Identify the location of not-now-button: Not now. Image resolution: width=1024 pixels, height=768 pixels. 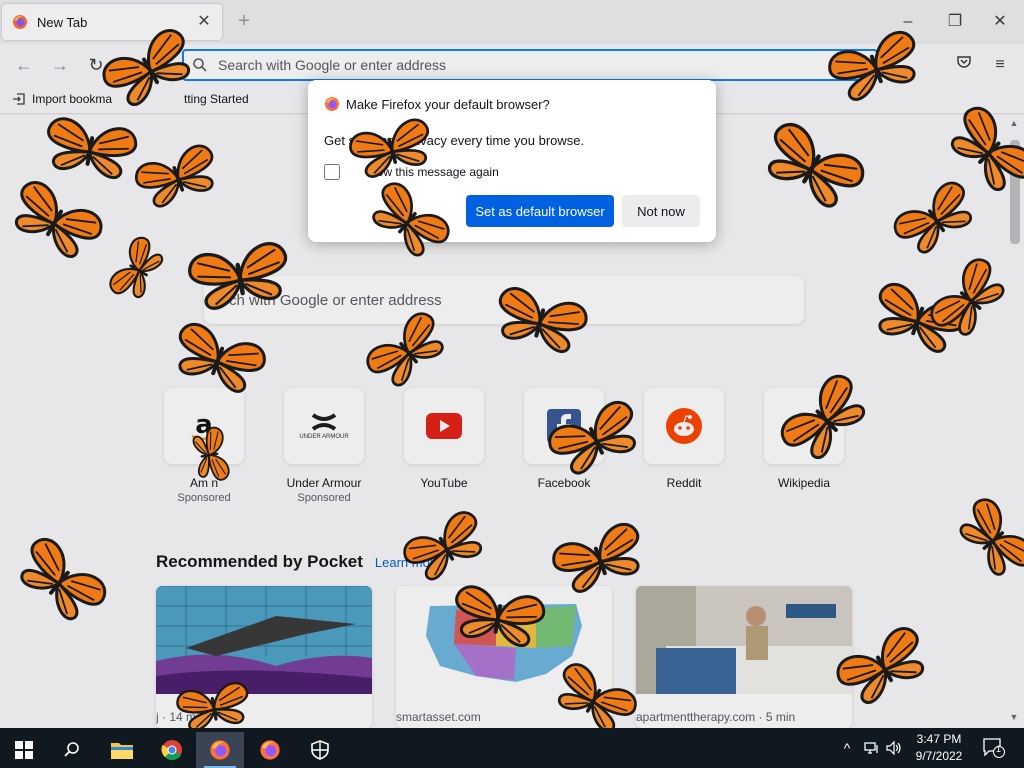
(661, 211).